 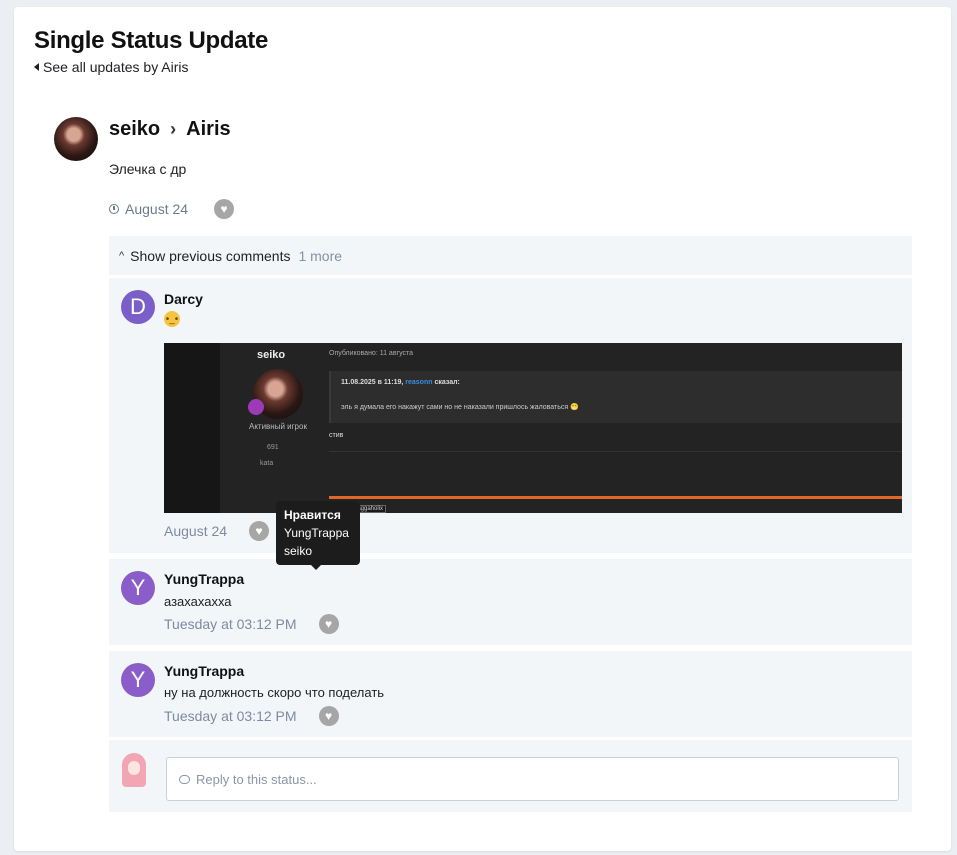 I want to click on back-link: See all updates by Airis, so click(x=111, y=67).